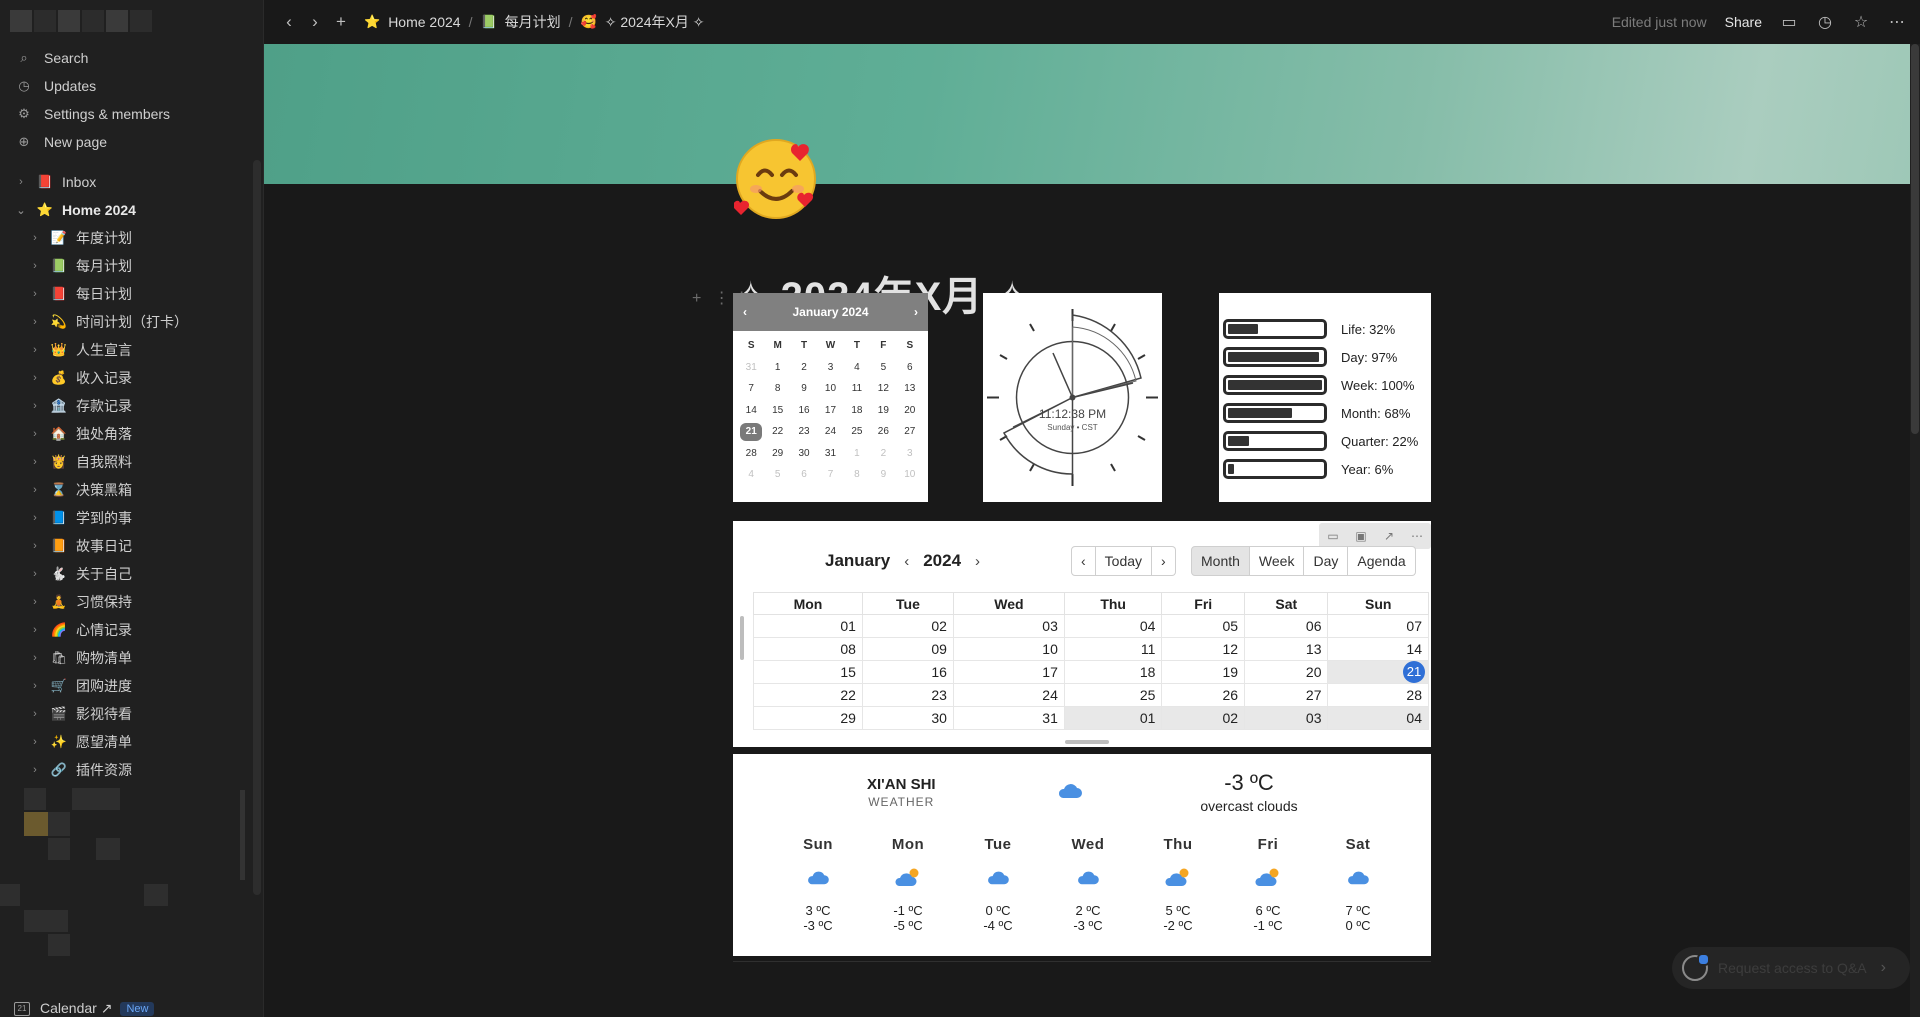 The image size is (1920, 1017). I want to click on calendar-day: 9, so click(804, 389).